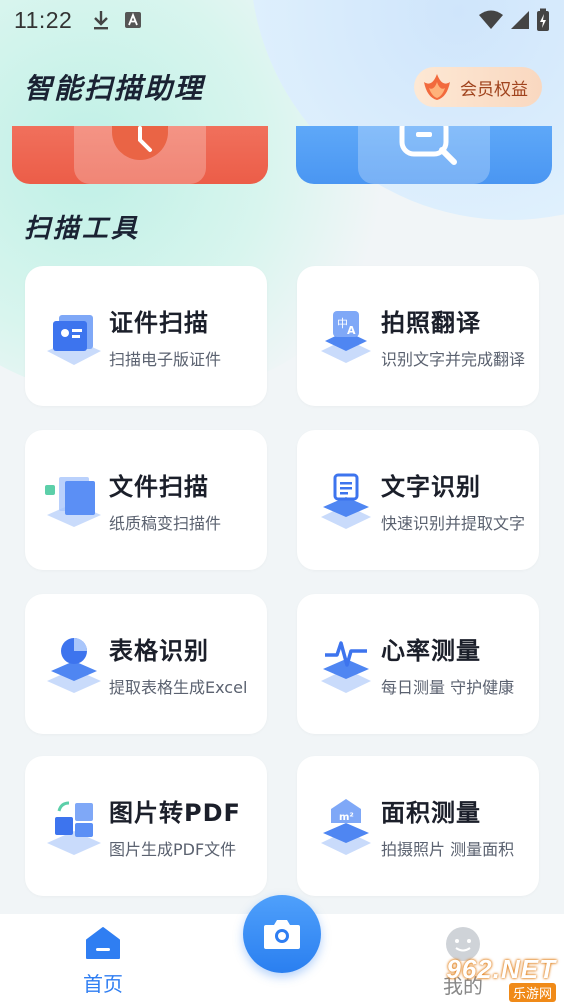 The image size is (564, 1004). Describe the element at coordinates (501, 969) in the screenshot. I see `watermark-logo: 962.NET` at that location.